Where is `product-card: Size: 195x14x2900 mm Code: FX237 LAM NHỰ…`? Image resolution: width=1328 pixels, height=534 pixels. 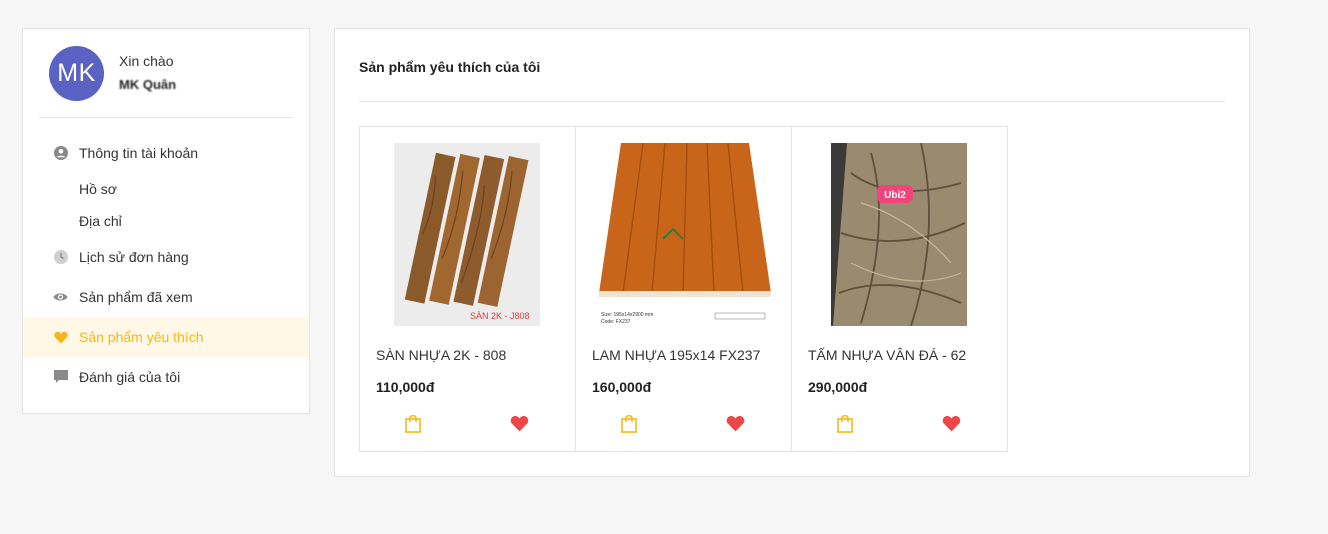 product-card: Size: 195x14x2900 mm Code: FX237 LAM NHỰ… is located at coordinates (683, 289).